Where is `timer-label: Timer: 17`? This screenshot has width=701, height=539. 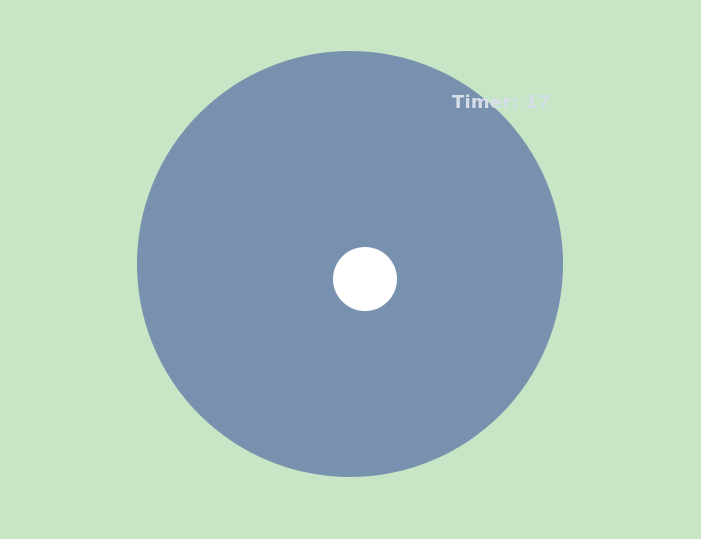
timer-label: Timer: 17 is located at coordinates (501, 102).